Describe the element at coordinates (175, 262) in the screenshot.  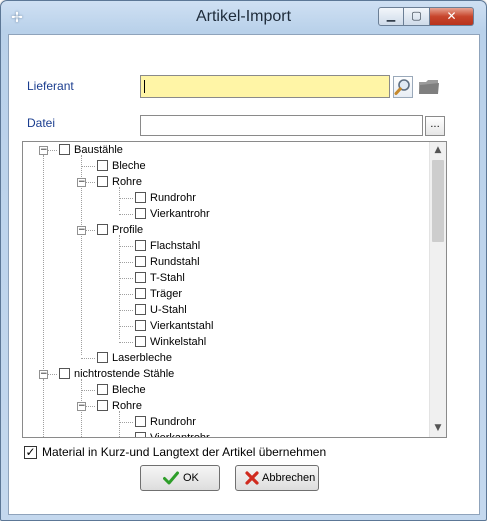
I see `tree-node-label: Rundstahl` at that location.